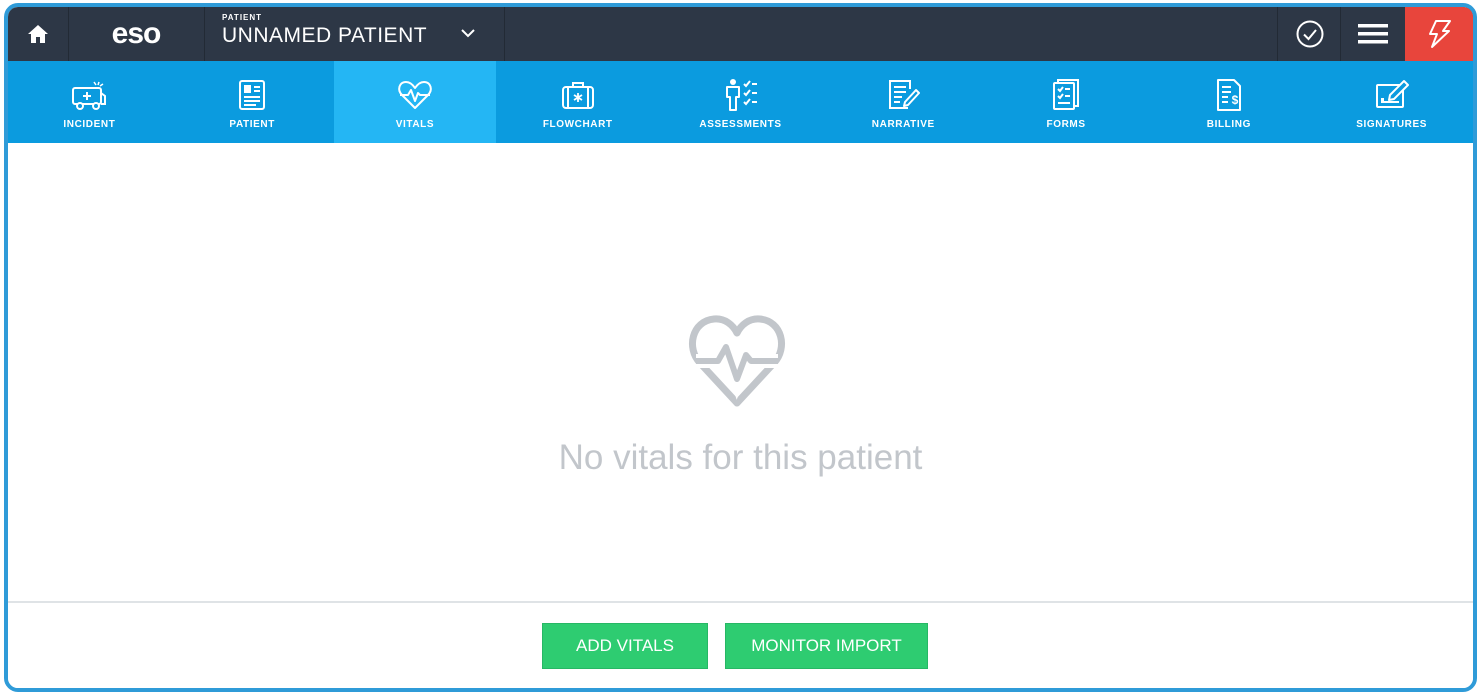 This screenshot has height=692, width=1481. I want to click on tab-label: VITALS, so click(415, 124).